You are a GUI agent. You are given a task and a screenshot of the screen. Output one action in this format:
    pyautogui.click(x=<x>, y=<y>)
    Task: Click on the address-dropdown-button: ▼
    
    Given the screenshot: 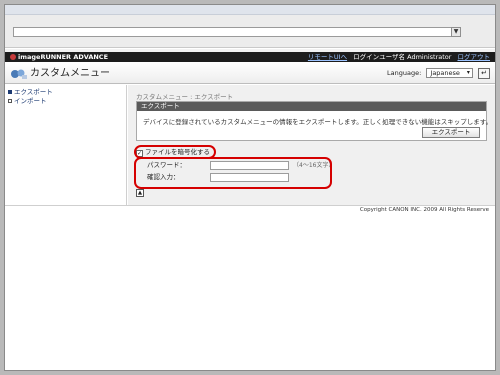 What is the action you would take?
    pyautogui.click(x=456, y=32)
    